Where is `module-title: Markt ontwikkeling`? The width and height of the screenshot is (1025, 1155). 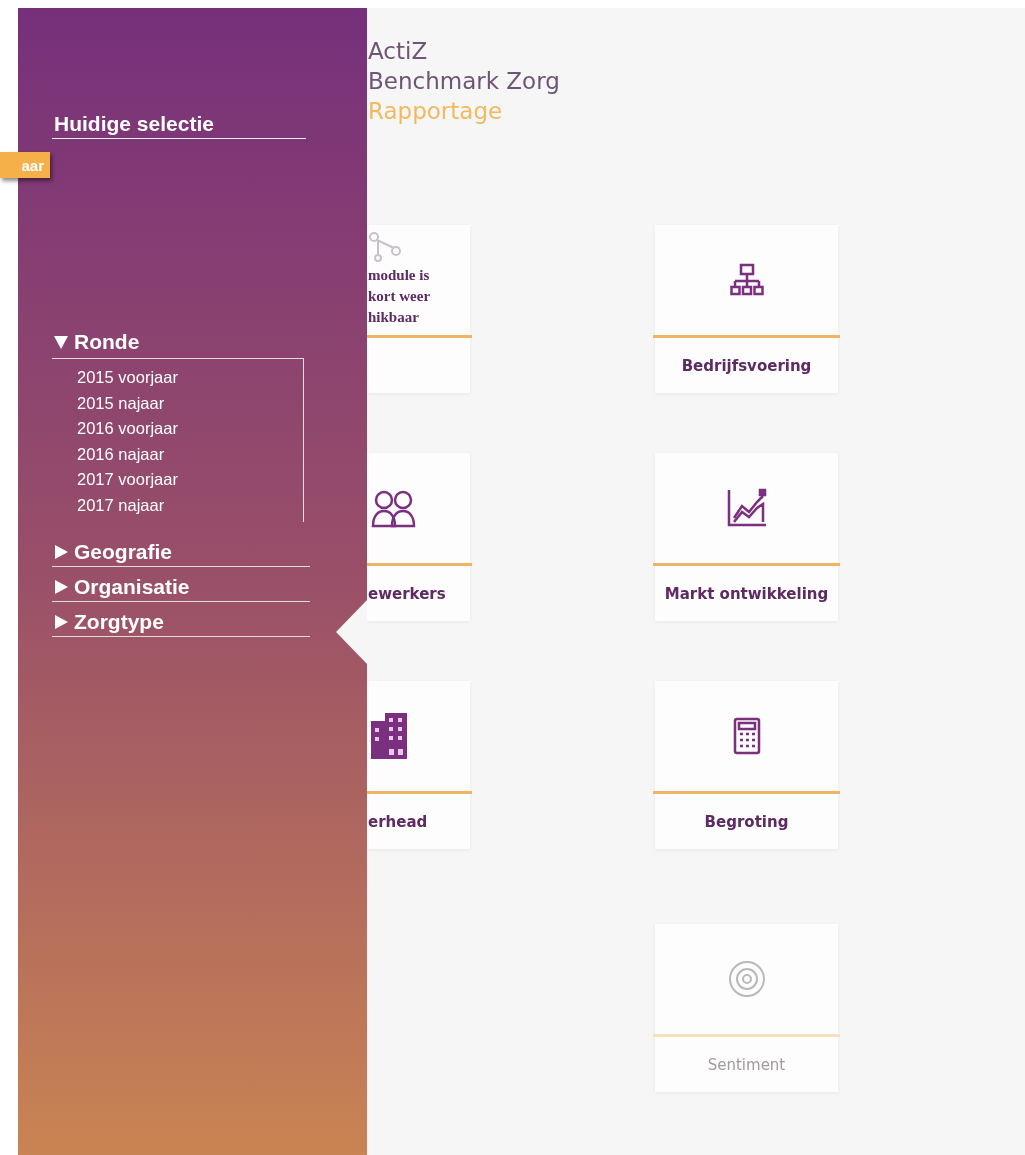
module-title: Markt ontwikkeling is located at coordinates (746, 594).